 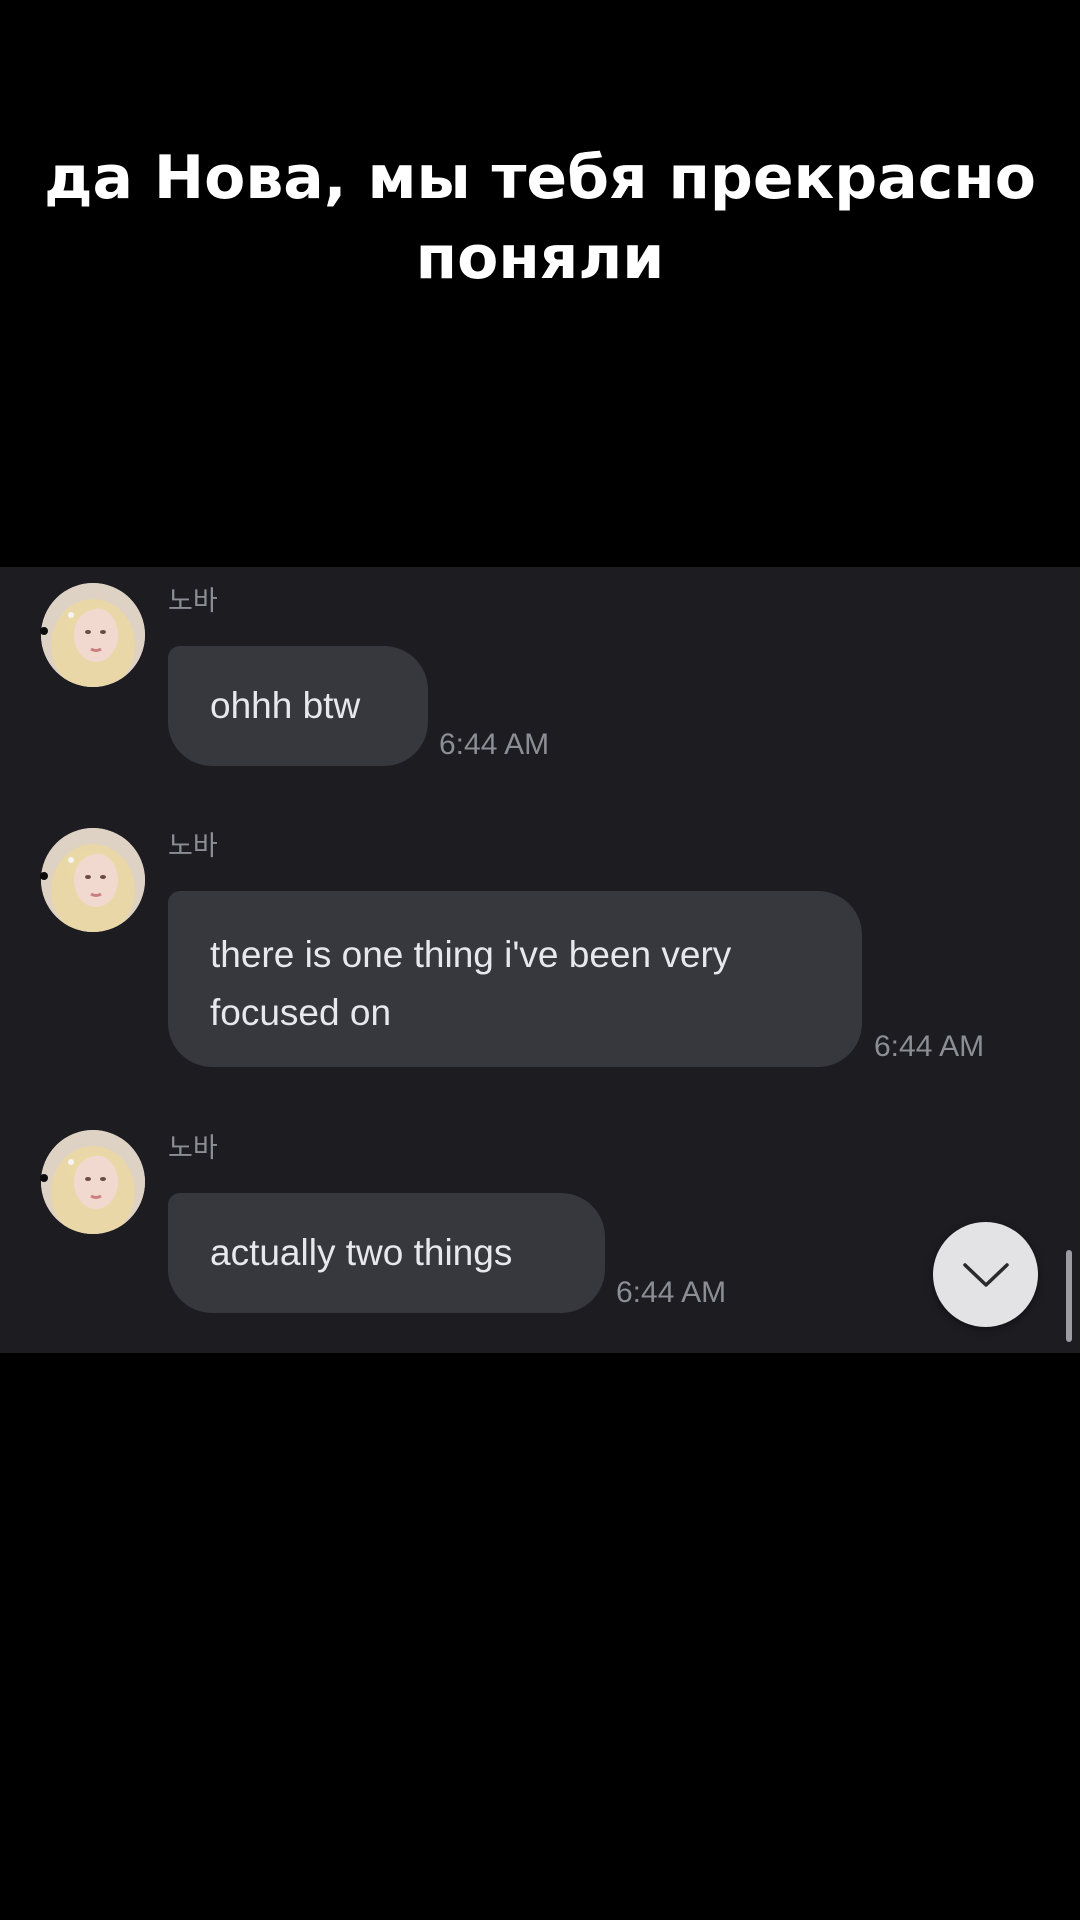 What do you see at coordinates (540, 178) in the screenshot?
I see `caption-line-1: да Нова, мы тебя прекрасно` at bounding box center [540, 178].